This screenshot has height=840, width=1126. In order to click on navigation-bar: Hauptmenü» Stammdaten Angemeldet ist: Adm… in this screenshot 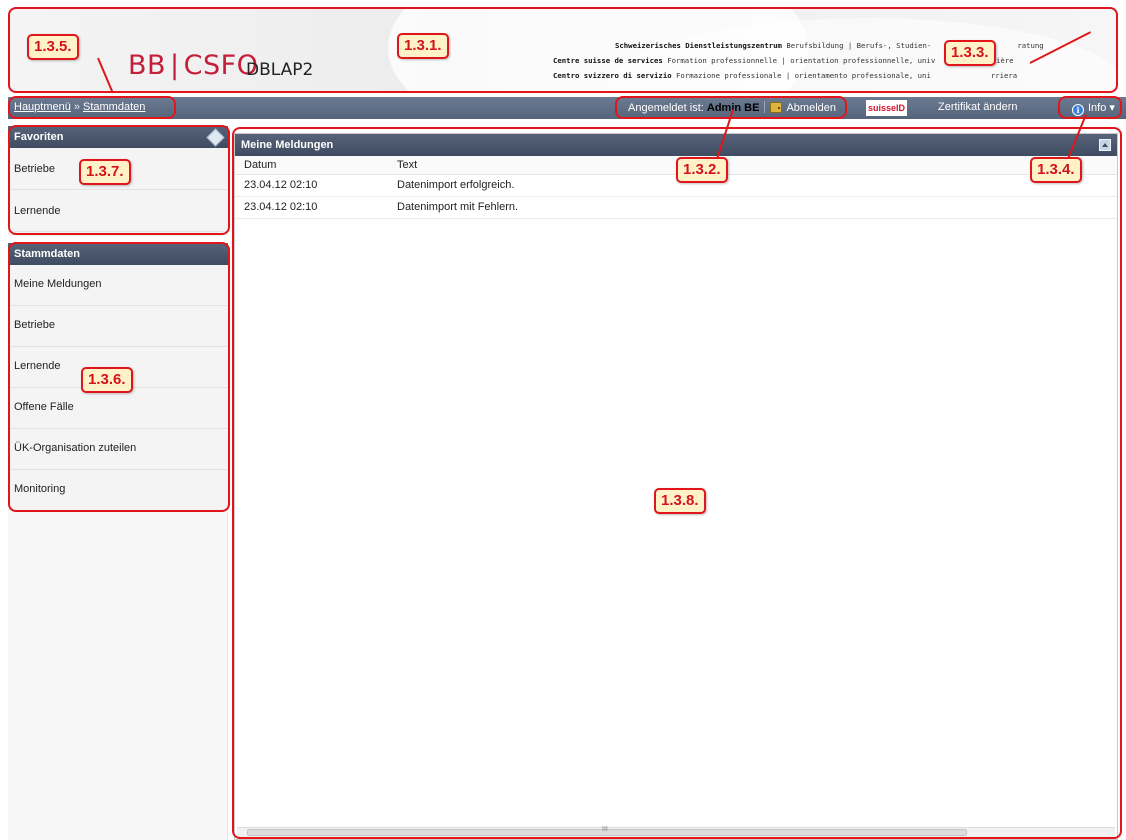, I will do `click(567, 108)`.